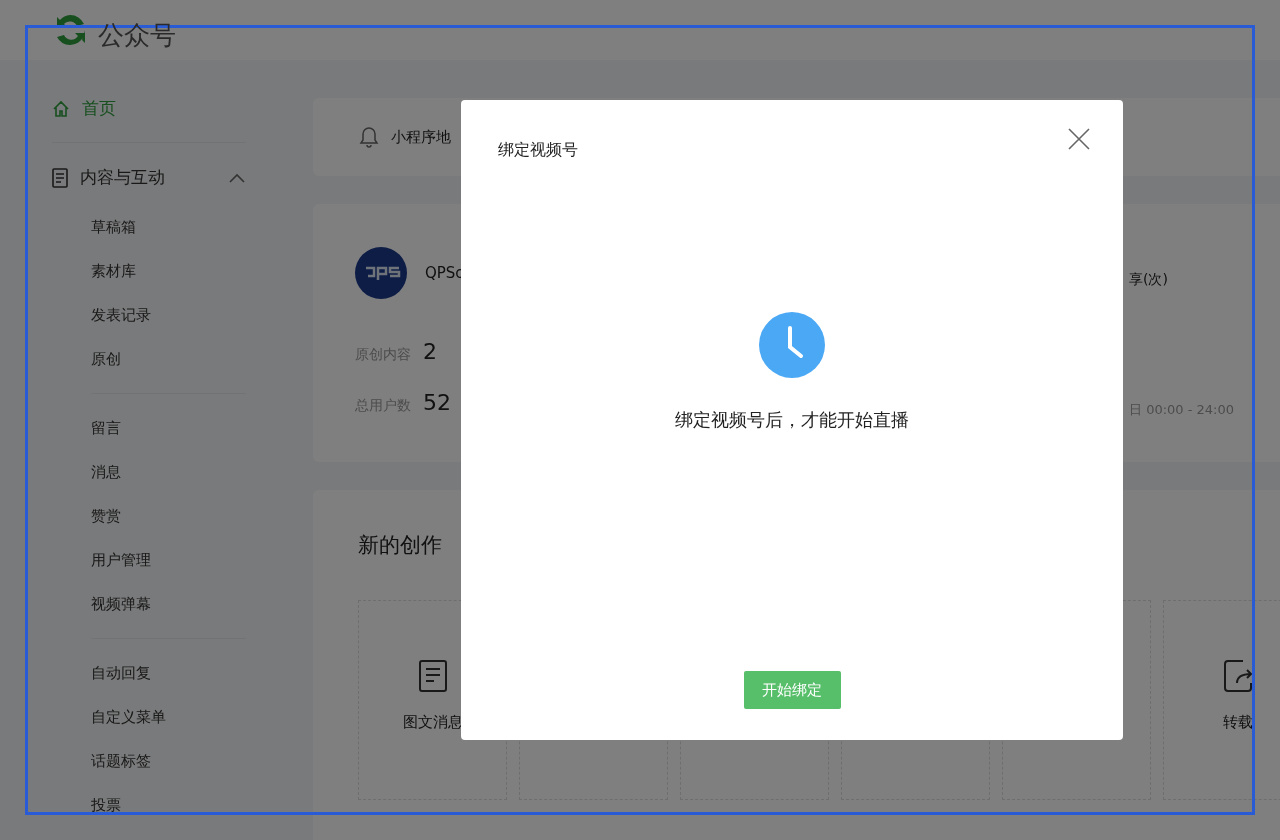 The height and width of the screenshot is (840, 1280). Describe the element at coordinates (792, 690) in the screenshot. I see `start-binding-button: 开始绑定` at that location.